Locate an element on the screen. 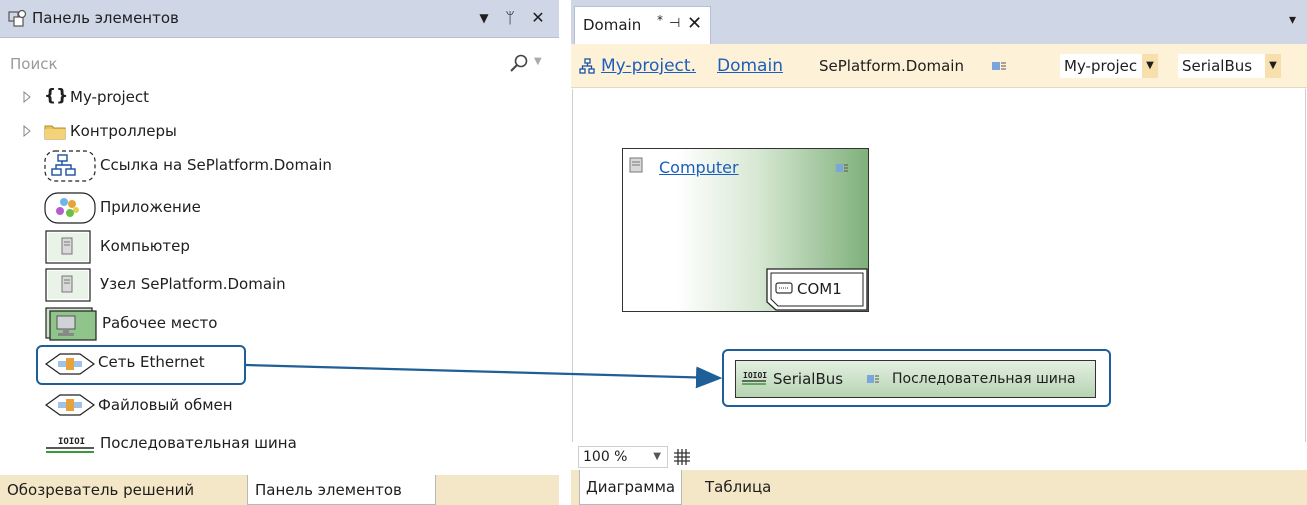 The width and height of the screenshot is (1307, 505). toolbox-item-serial-bus: IOIOI Последовательная шина is located at coordinates (270, 444).